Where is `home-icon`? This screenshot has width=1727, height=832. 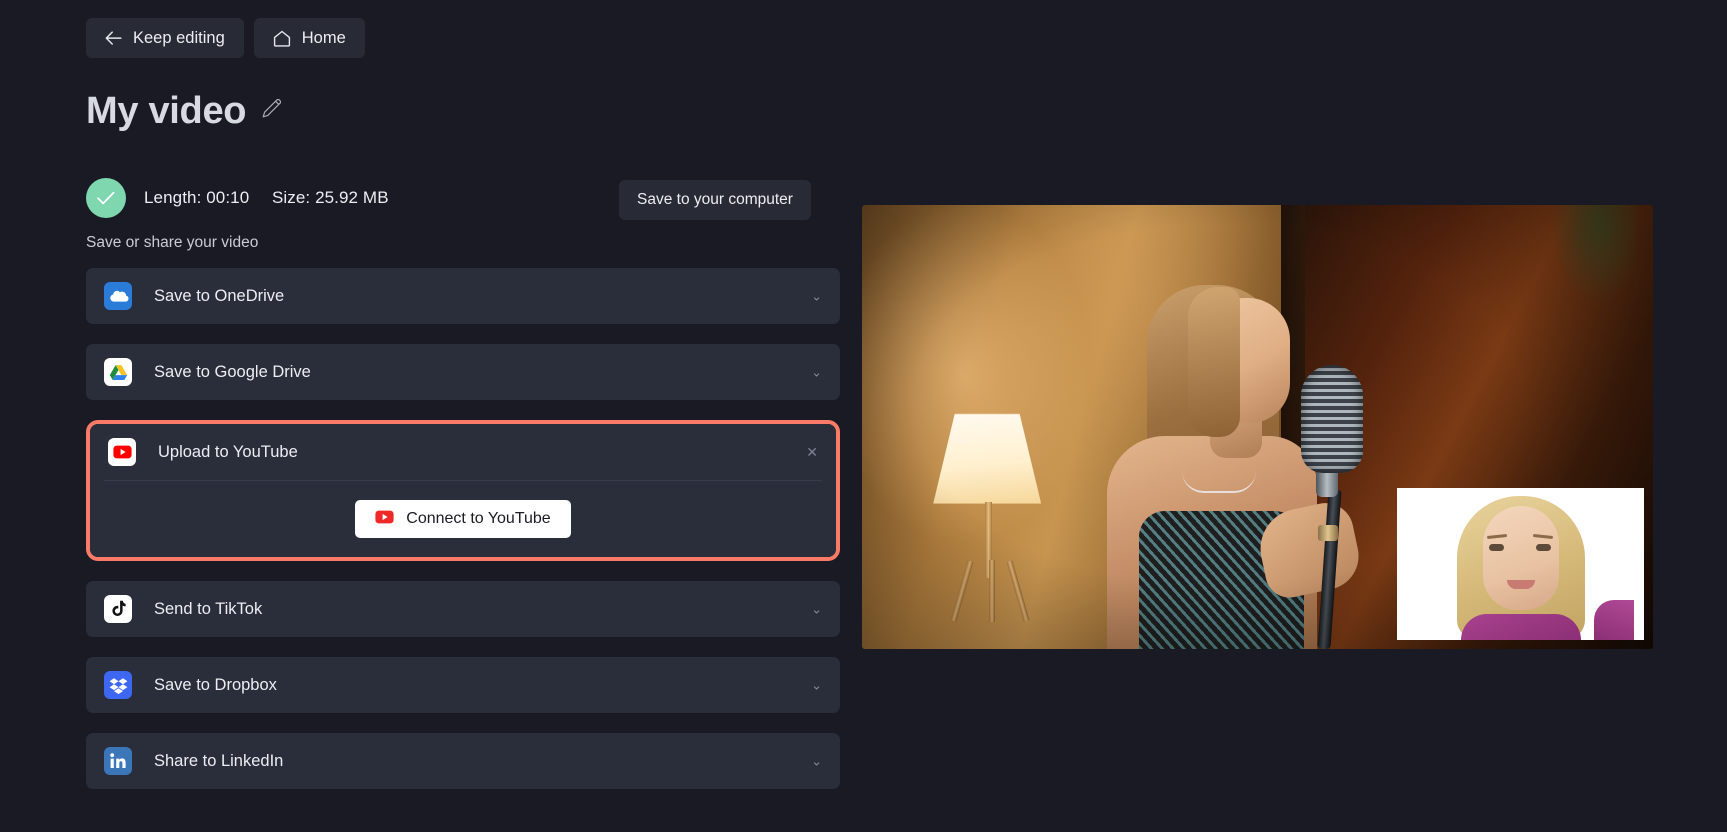 home-icon is located at coordinates (282, 38).